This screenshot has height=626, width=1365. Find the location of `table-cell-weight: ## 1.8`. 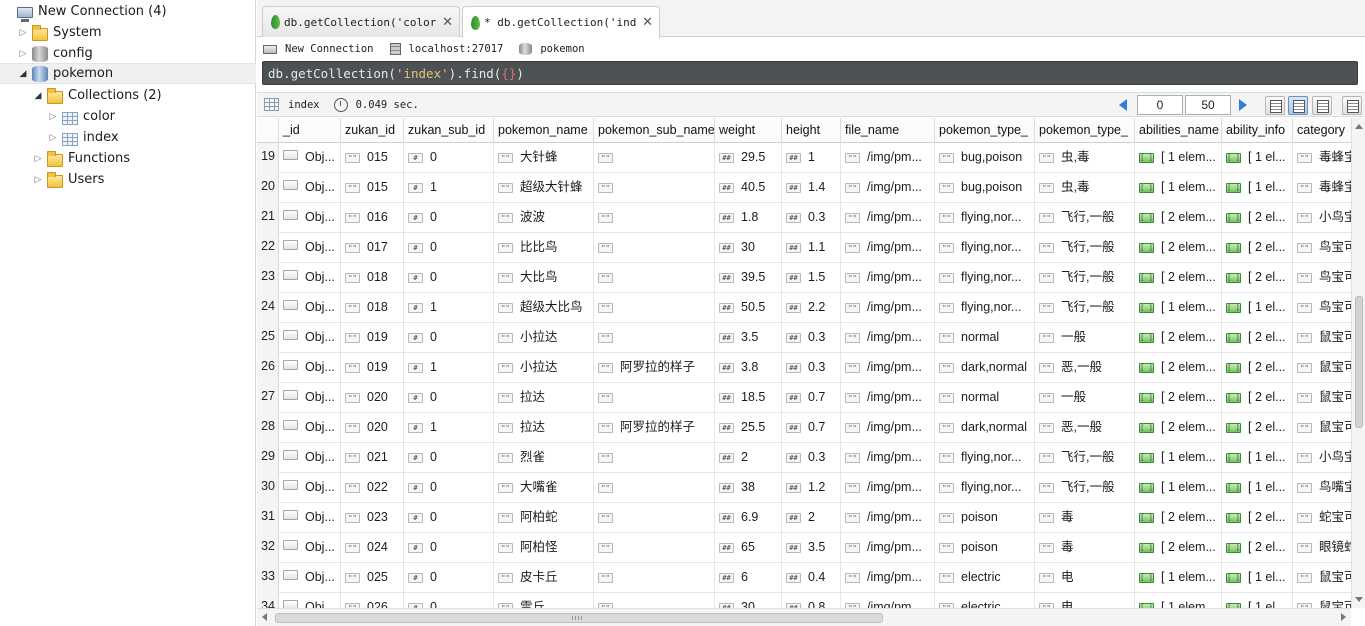

table-cell-weight: ## 1.8 is located at coordinates (748, 218).